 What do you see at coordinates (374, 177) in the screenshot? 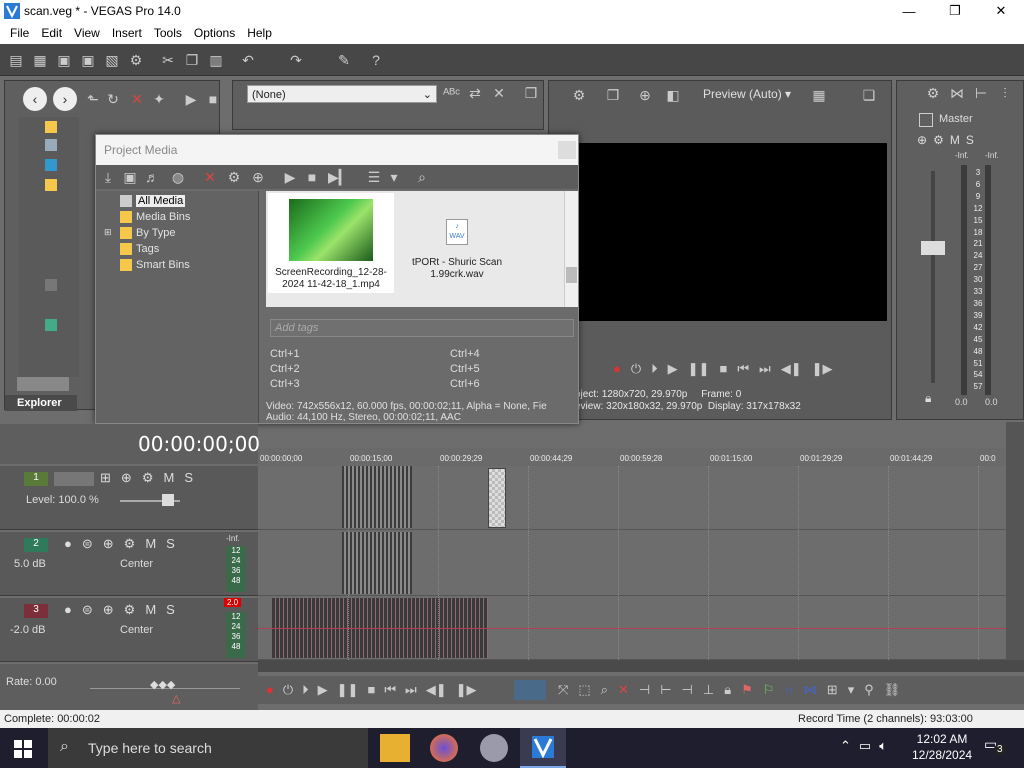
I see `views-icon: ☰` at bounding box center [374, 177].